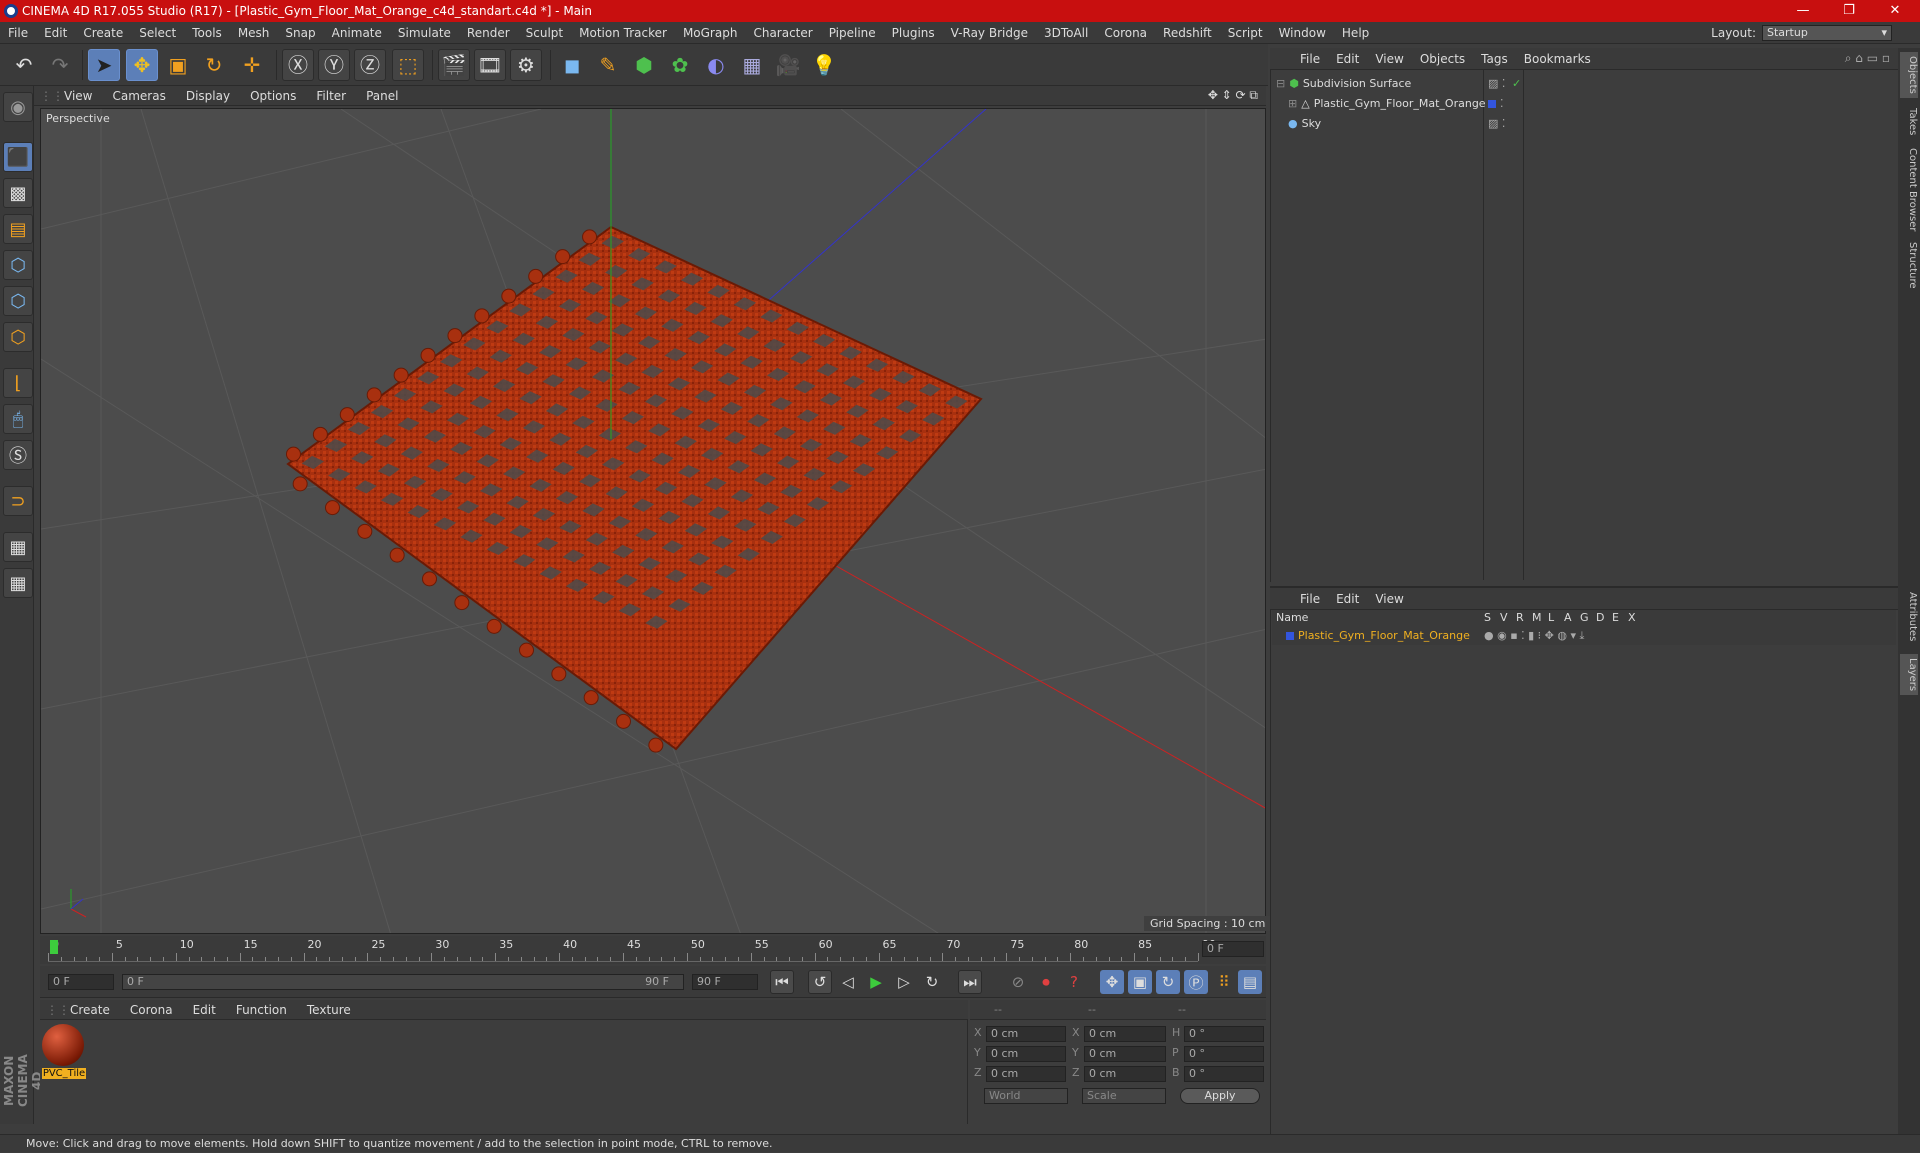 The image size is (1920, 1153). I want to click on workplane-icon: ▤, so click(18, 229).